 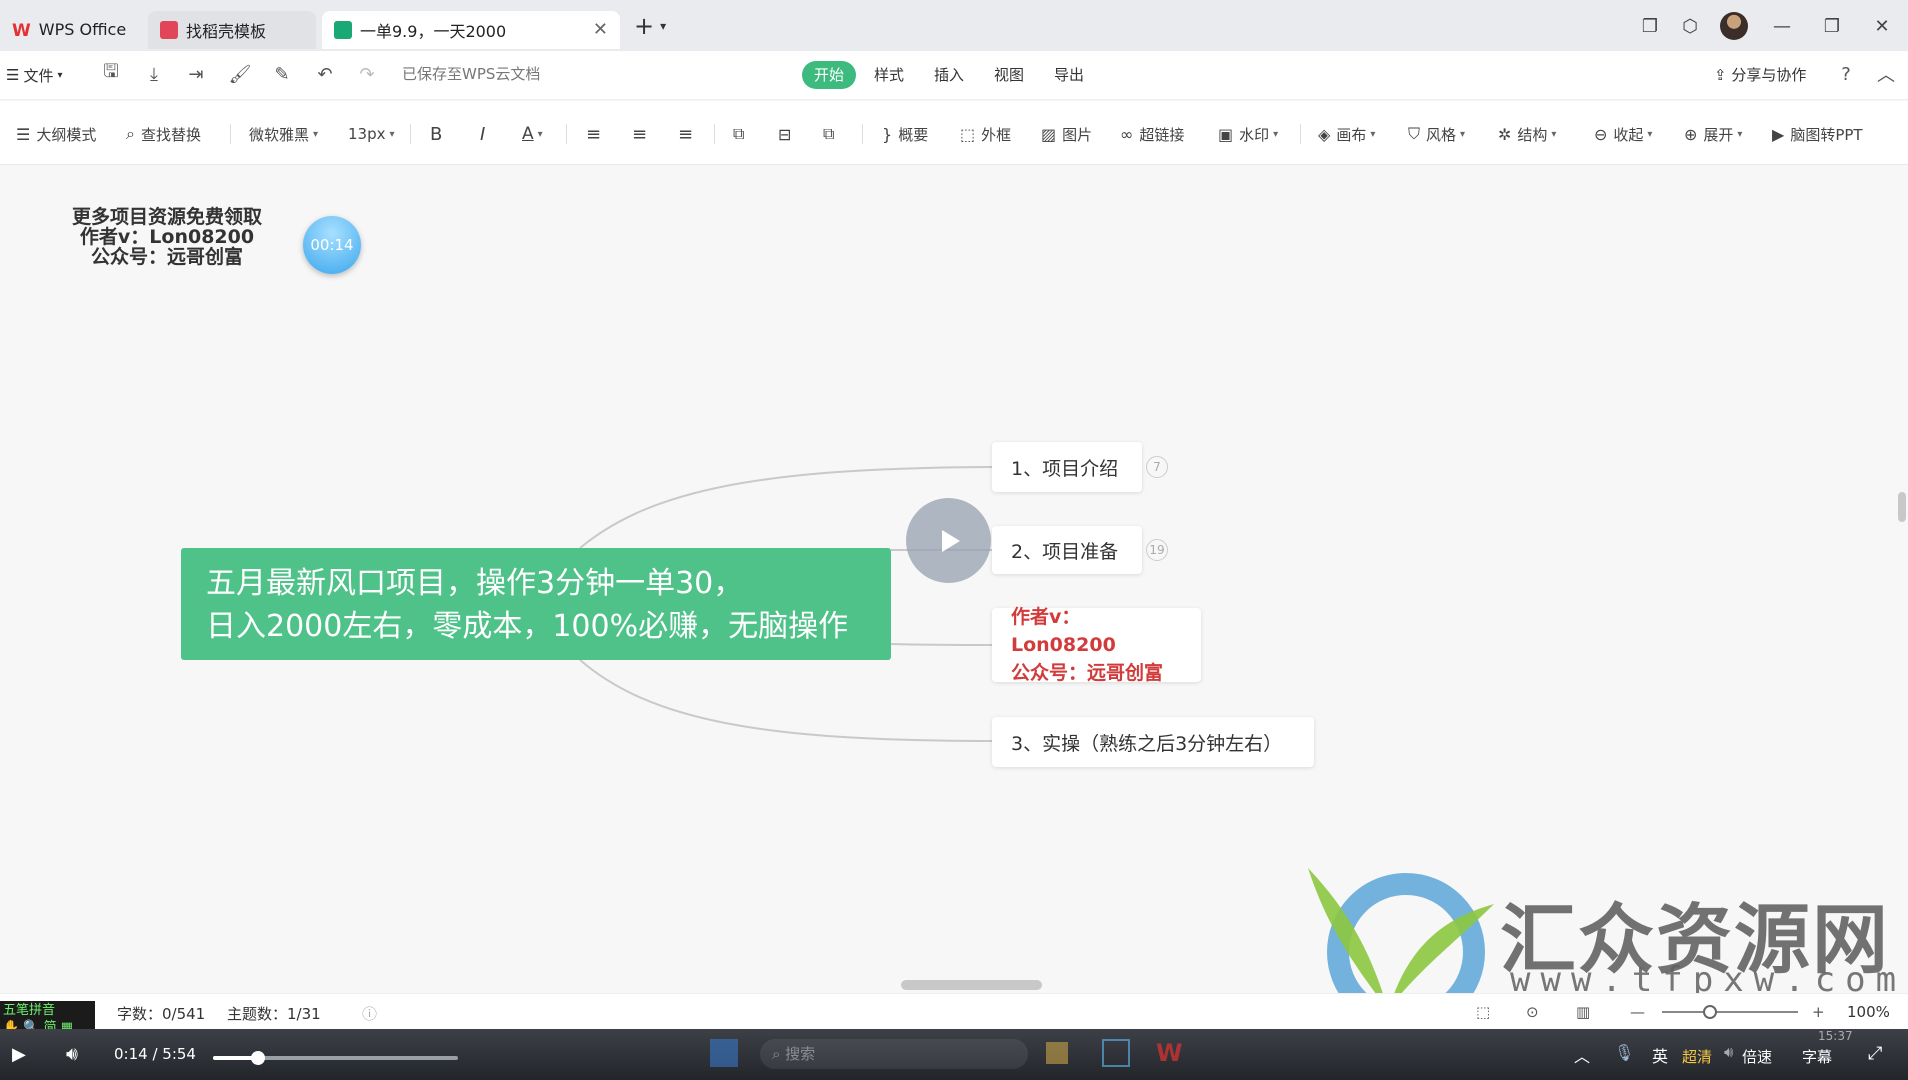 I want to click on select-icon: ⬚, so click(x=1483, y=1012).